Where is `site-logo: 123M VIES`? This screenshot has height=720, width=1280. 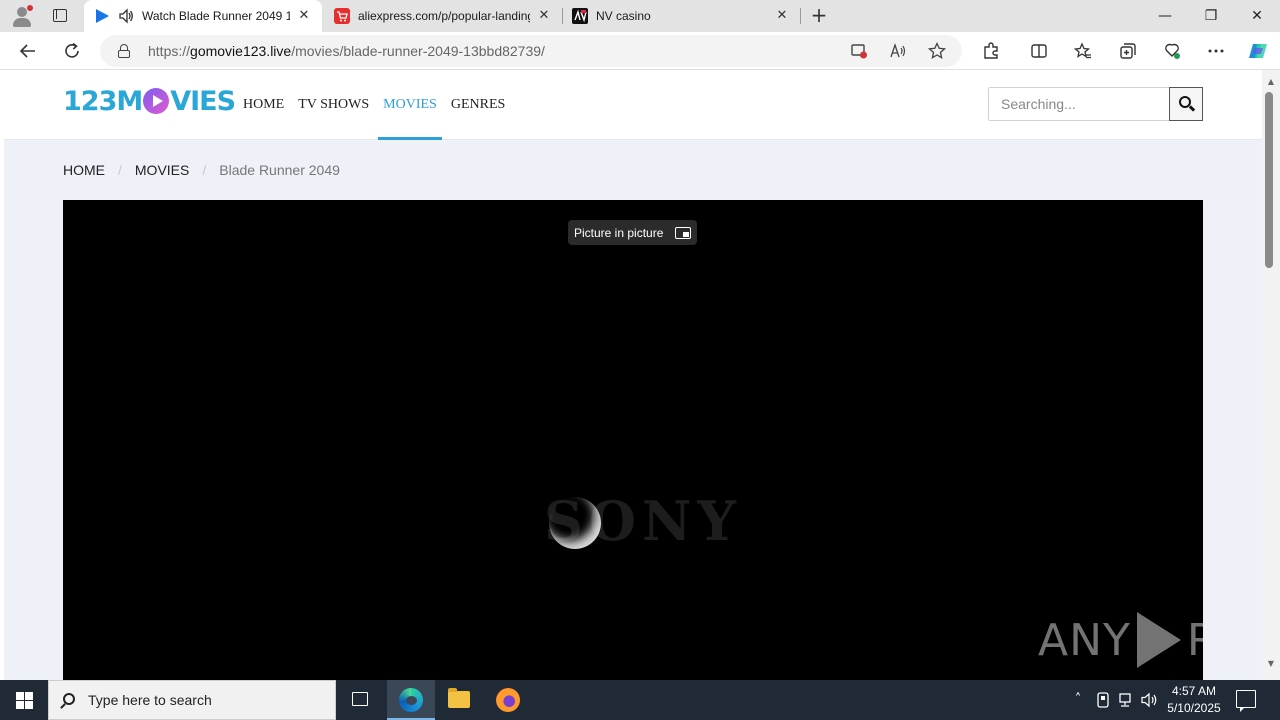
site-logo: 123M VIES is located at coordinates (149, 101).